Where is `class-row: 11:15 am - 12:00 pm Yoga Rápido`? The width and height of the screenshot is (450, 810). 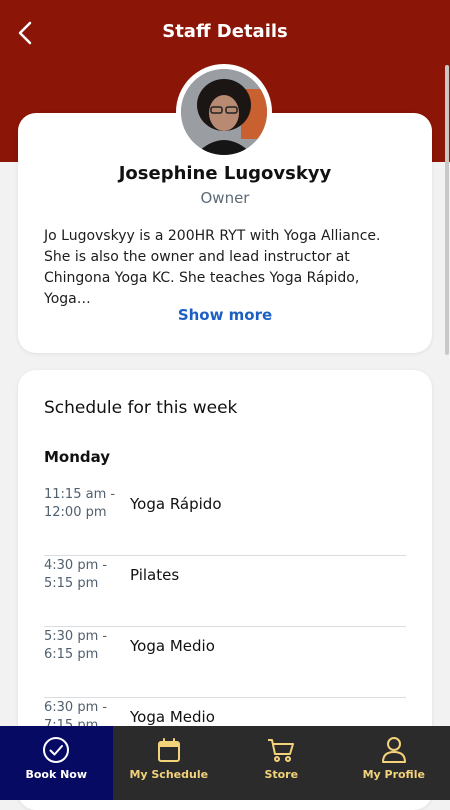
class-row: 11:15 am - 12:00 pm Yoga Rápido is located at coordinates (225, 521).